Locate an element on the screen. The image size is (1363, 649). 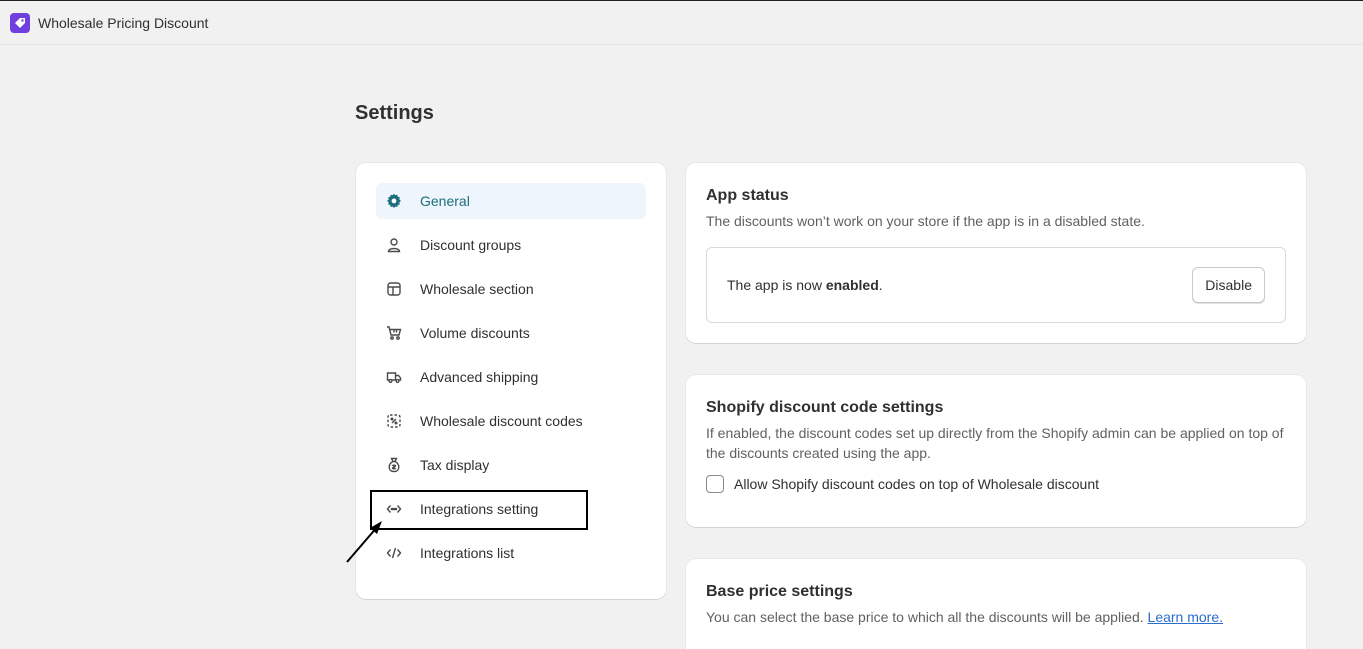
cart-icon is located at coordinates (394, 333).